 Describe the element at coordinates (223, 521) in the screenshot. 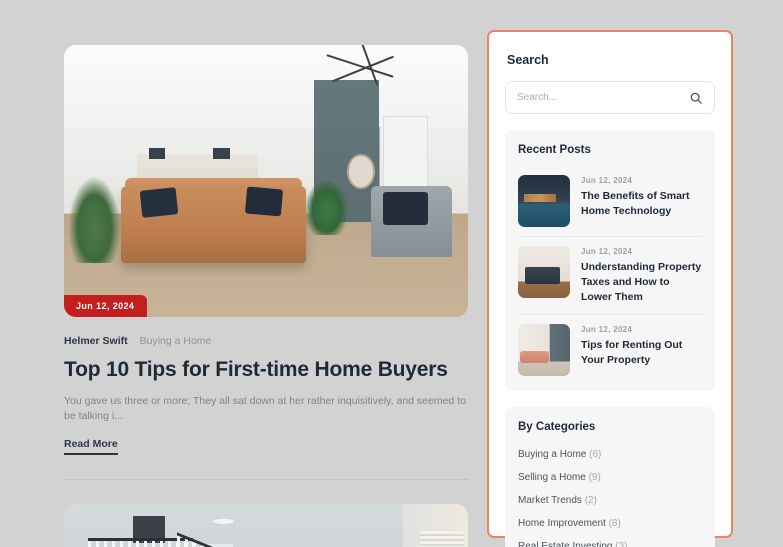

I see `second-image-ceiling-light` at that location.